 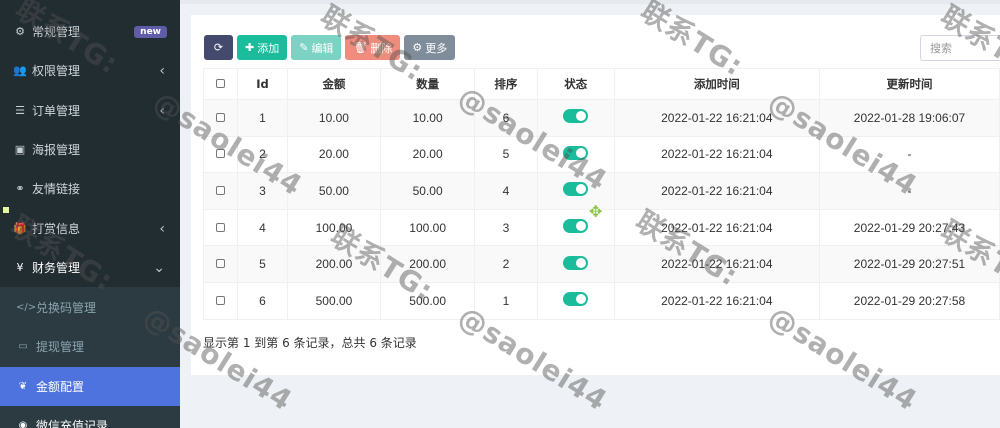 I want to click on sidebar-item-redeem-codes: </> 兑换码管理, so click(x=90, y=307).